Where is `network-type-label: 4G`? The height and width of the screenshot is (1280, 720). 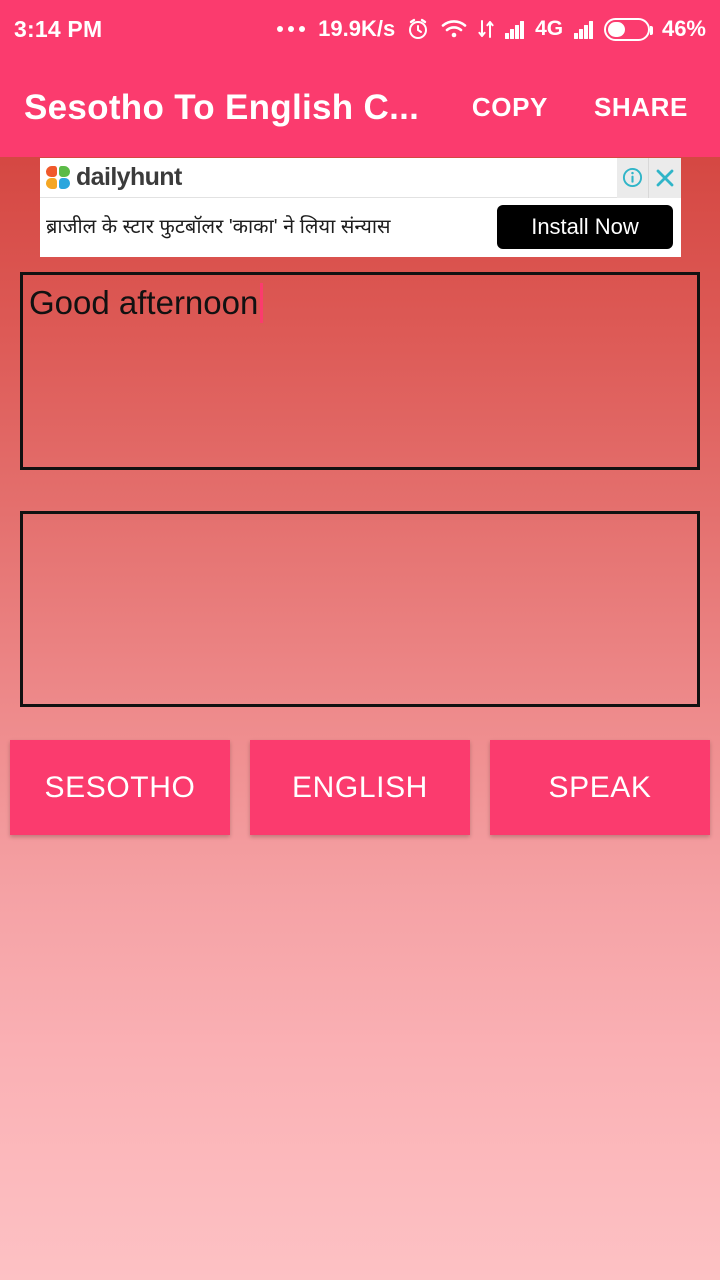
network-type-label: 4G is located at coordinates (549, 28).